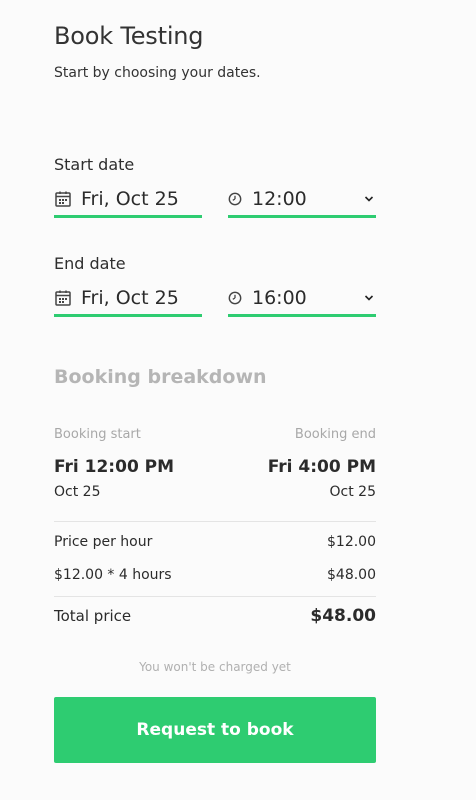 This screenshot has width=476, height=800. I want to click on start-date-field: Fri, Oct 25, so click(128, 200).